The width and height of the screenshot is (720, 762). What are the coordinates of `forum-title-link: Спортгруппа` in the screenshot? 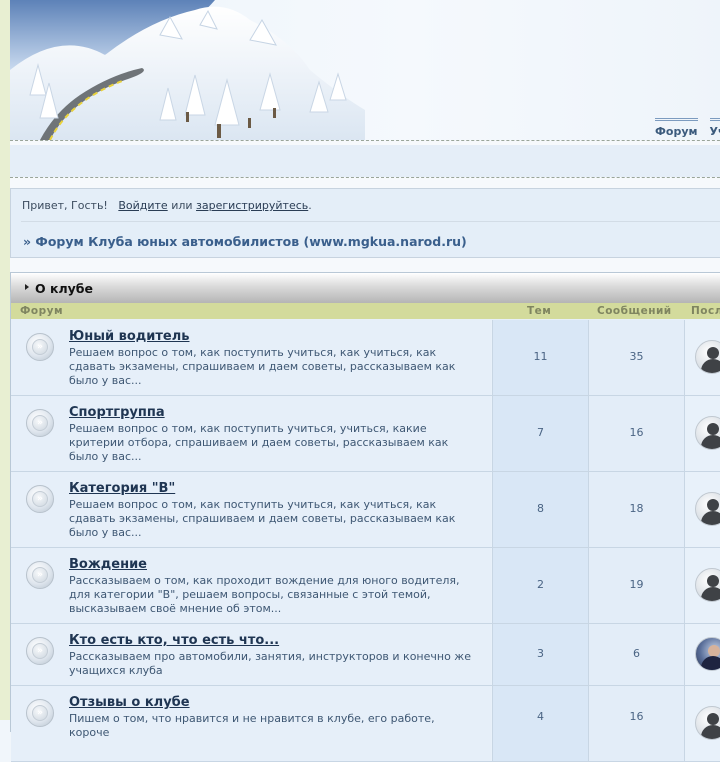 It's located at (117, 412).